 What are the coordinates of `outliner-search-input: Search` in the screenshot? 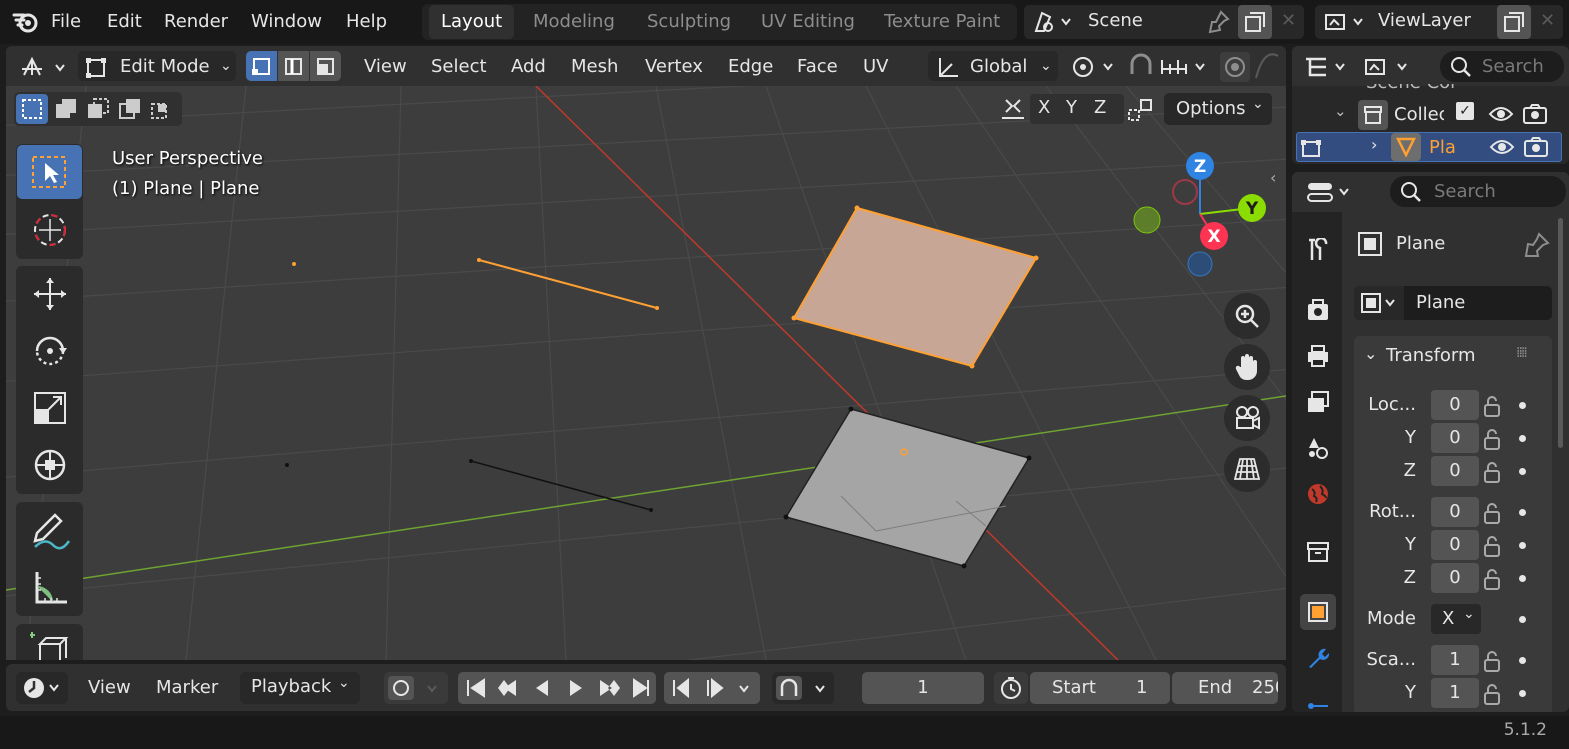 It's located at (1502, 66).